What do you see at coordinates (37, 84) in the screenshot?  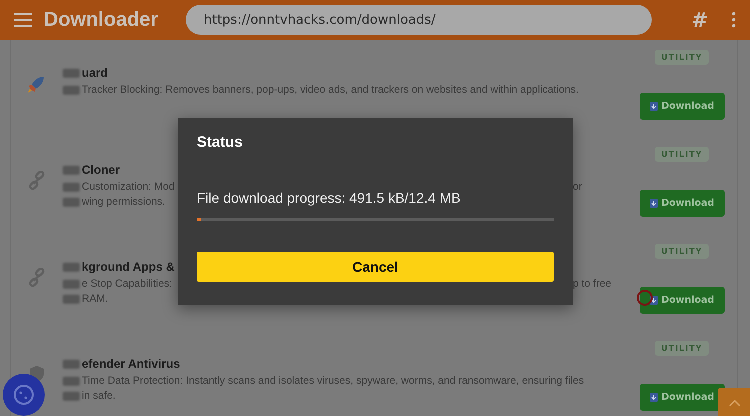 I see `rocket-icon` at bounding box center [37, 84].